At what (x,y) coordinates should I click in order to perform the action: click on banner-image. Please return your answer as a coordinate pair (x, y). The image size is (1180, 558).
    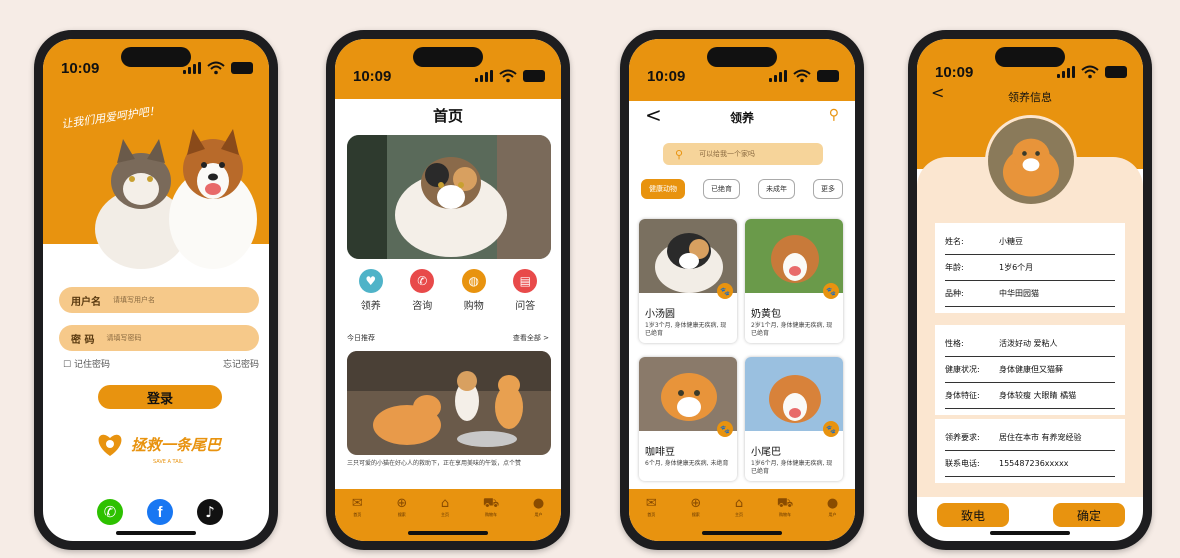
    Looking at the image, I should click on (449, 197).